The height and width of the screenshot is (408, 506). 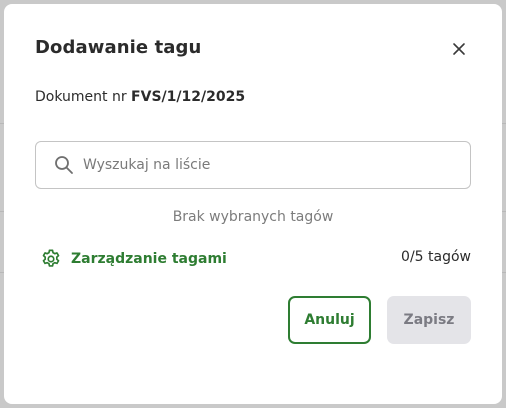 I want to click on search-input, so click(x=273, y=165).